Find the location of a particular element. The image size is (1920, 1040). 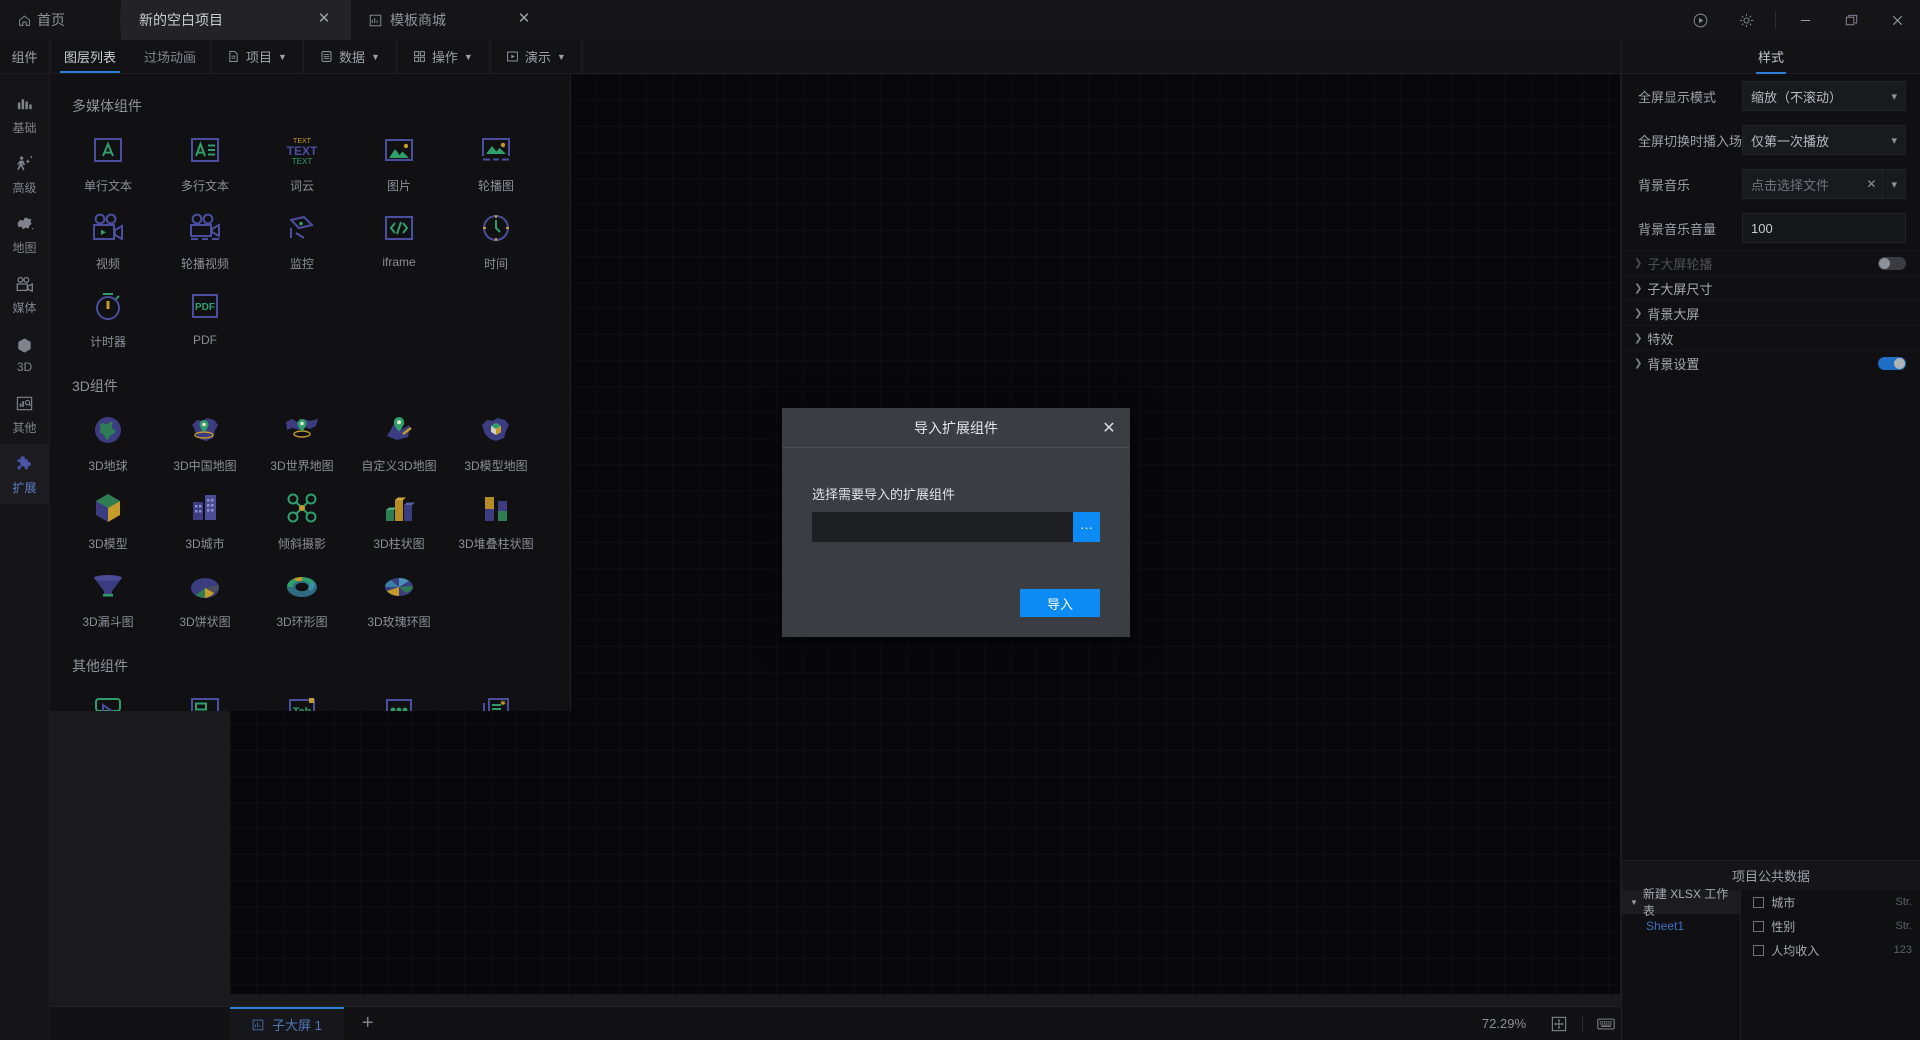

dialog-body: 选择需要导入的扩展组件 ··· is located at coordinates (956, 495).